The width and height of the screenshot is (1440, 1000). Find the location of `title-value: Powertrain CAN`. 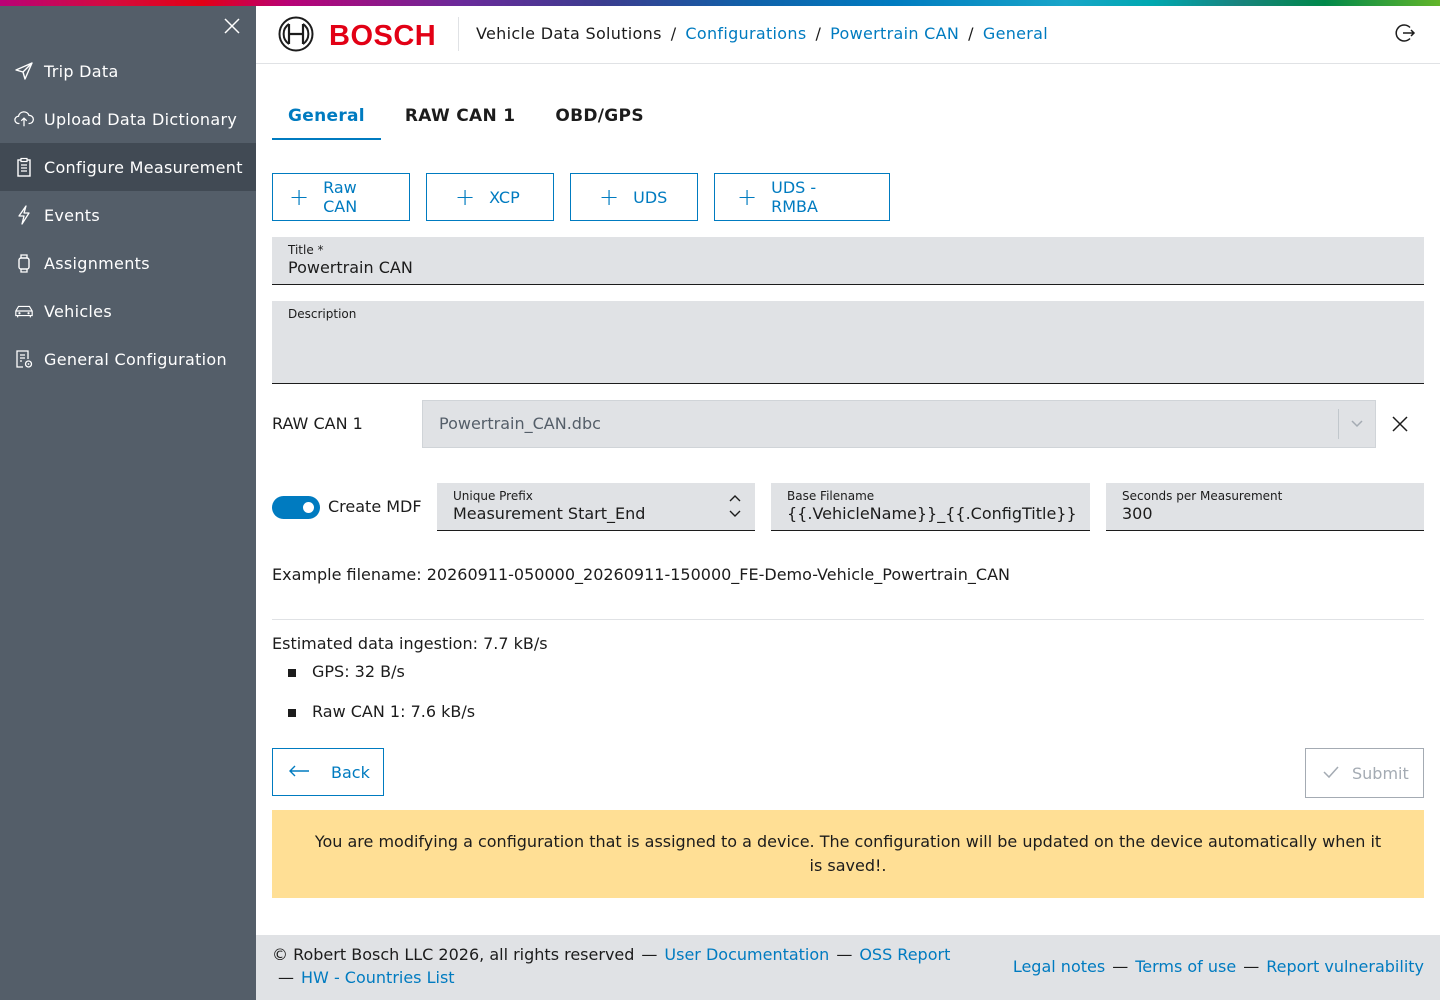

title-value: Powertrain CAN is located at coordinates (350, 267).